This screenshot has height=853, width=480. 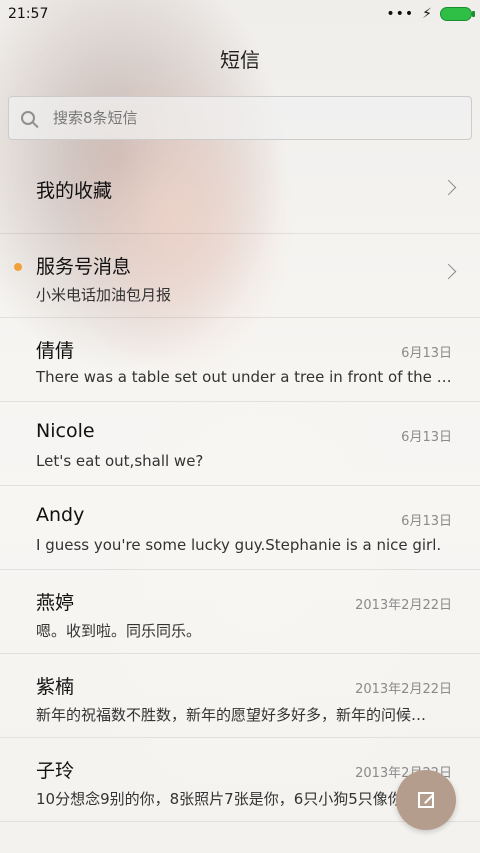 What do you see at coordinates (119, 631) in the screenshot?
I see `list-item-preview: 嗯。收到啦。同乐同乐。` at bounding box center [119, 631].